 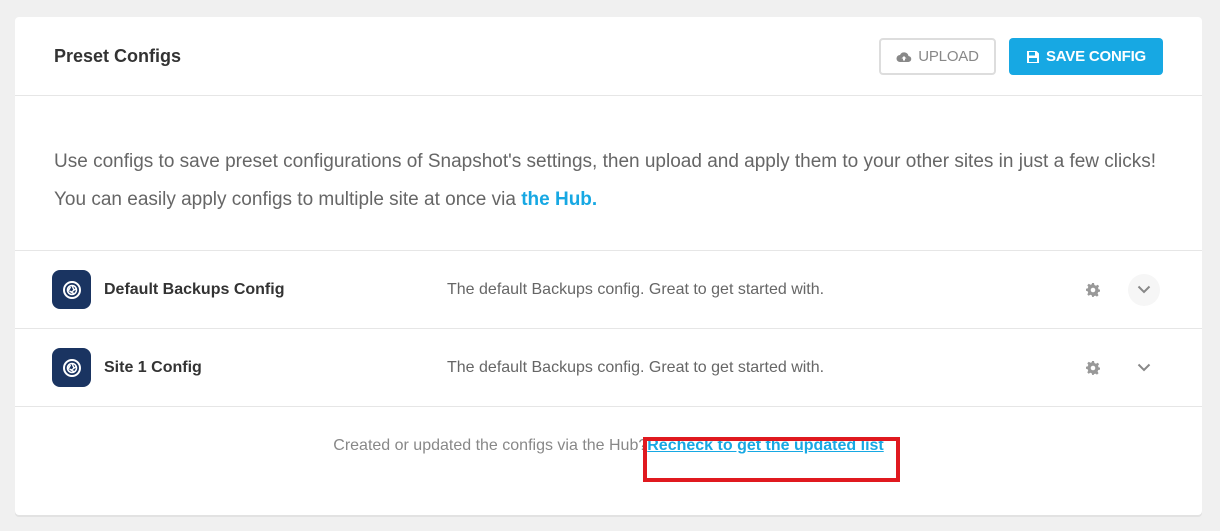 What do you see at coordinates (765, 445) in the screenshot?
I see `recheck-link: Recheck to get the updated list` at bounding box center [765, 445].